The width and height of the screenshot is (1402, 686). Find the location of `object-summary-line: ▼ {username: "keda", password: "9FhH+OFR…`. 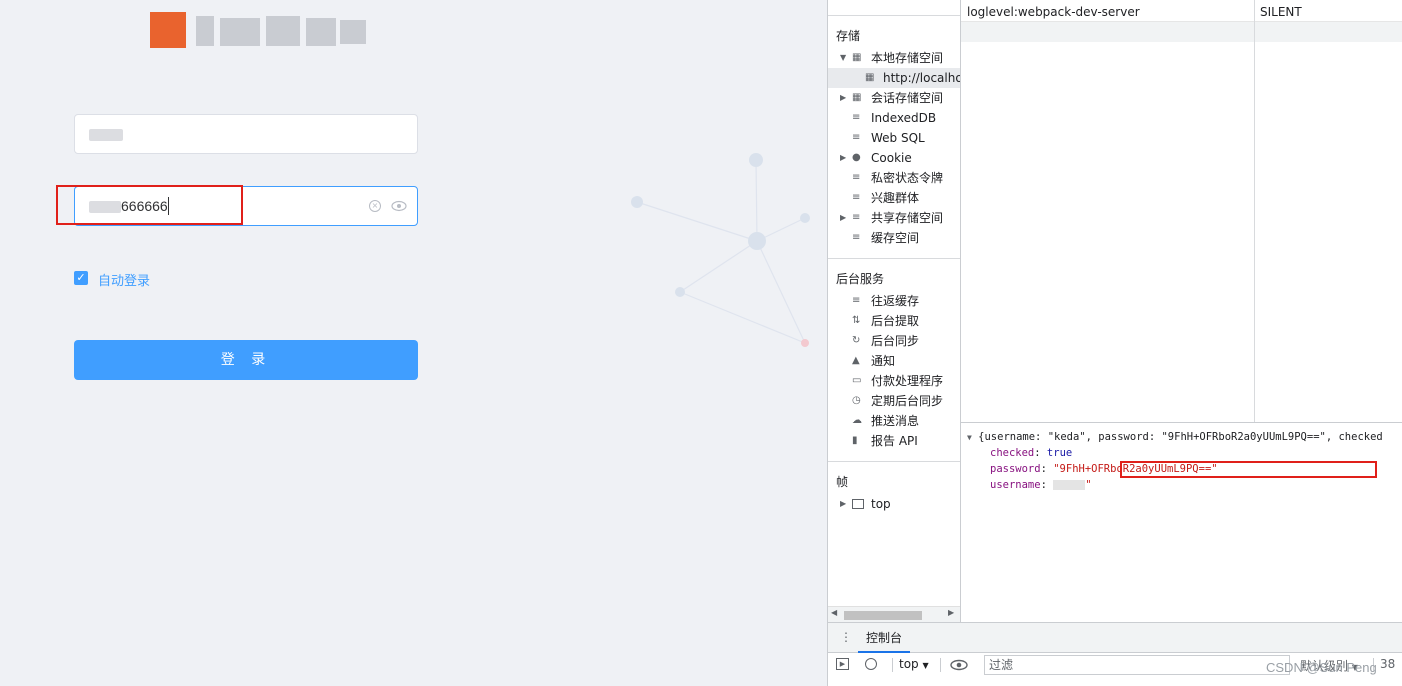

object-summary-line: ▼ {username: "keda", password: "9FhH+OFR… is located at coordinates (1175, 437).